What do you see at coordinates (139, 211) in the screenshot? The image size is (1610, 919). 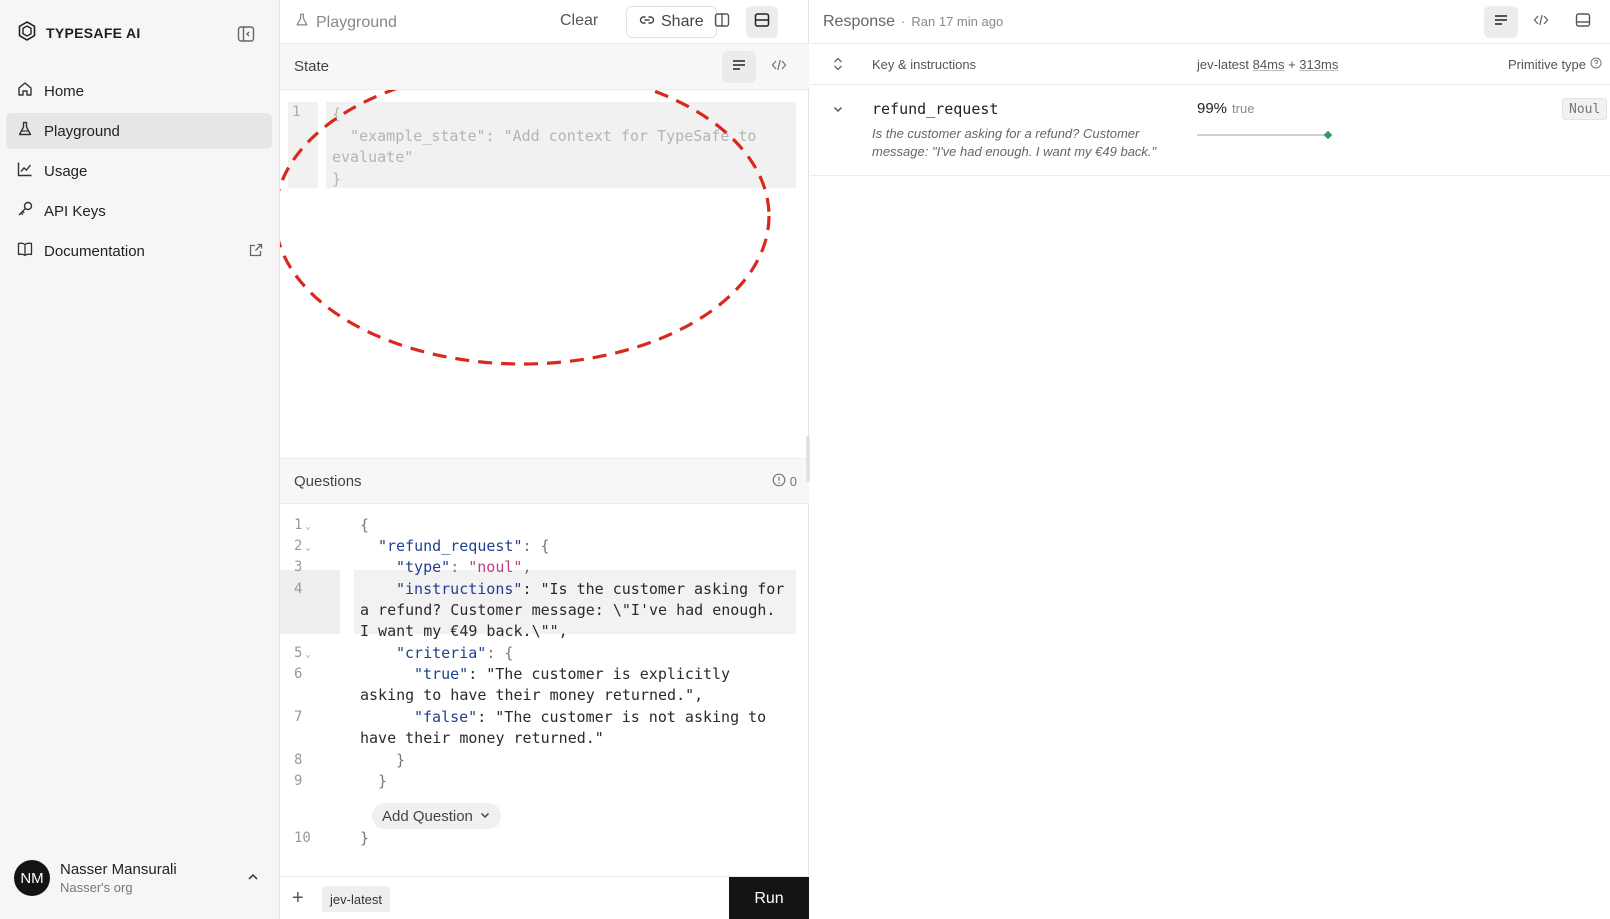 I see `sidebar-item-api-keys: API Keys` at bounding box center [139, 211].